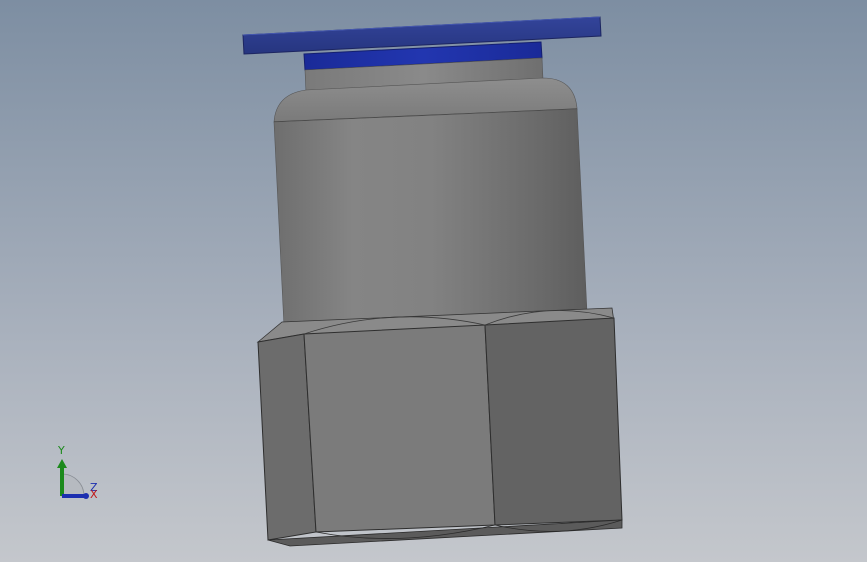 This screenshot has width=867, height=562. I want to click on triad-y-label: Y, so click(61, 450).